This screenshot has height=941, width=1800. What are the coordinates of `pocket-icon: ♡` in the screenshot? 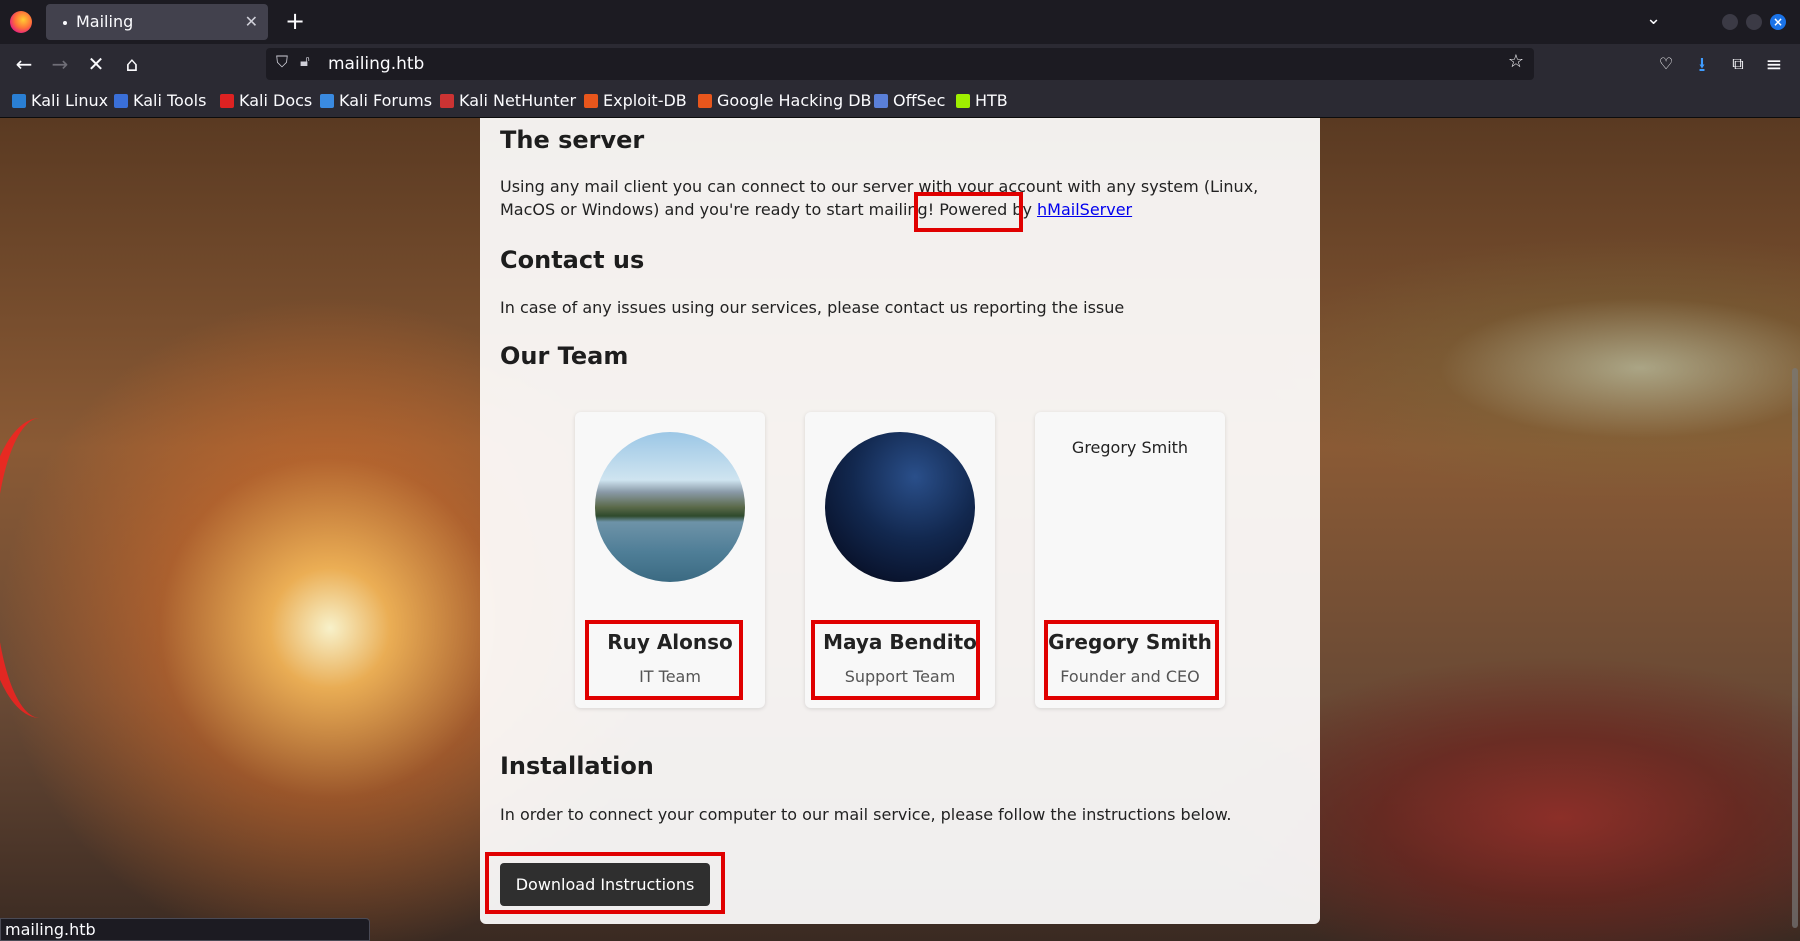 It's located at (1666, 64).